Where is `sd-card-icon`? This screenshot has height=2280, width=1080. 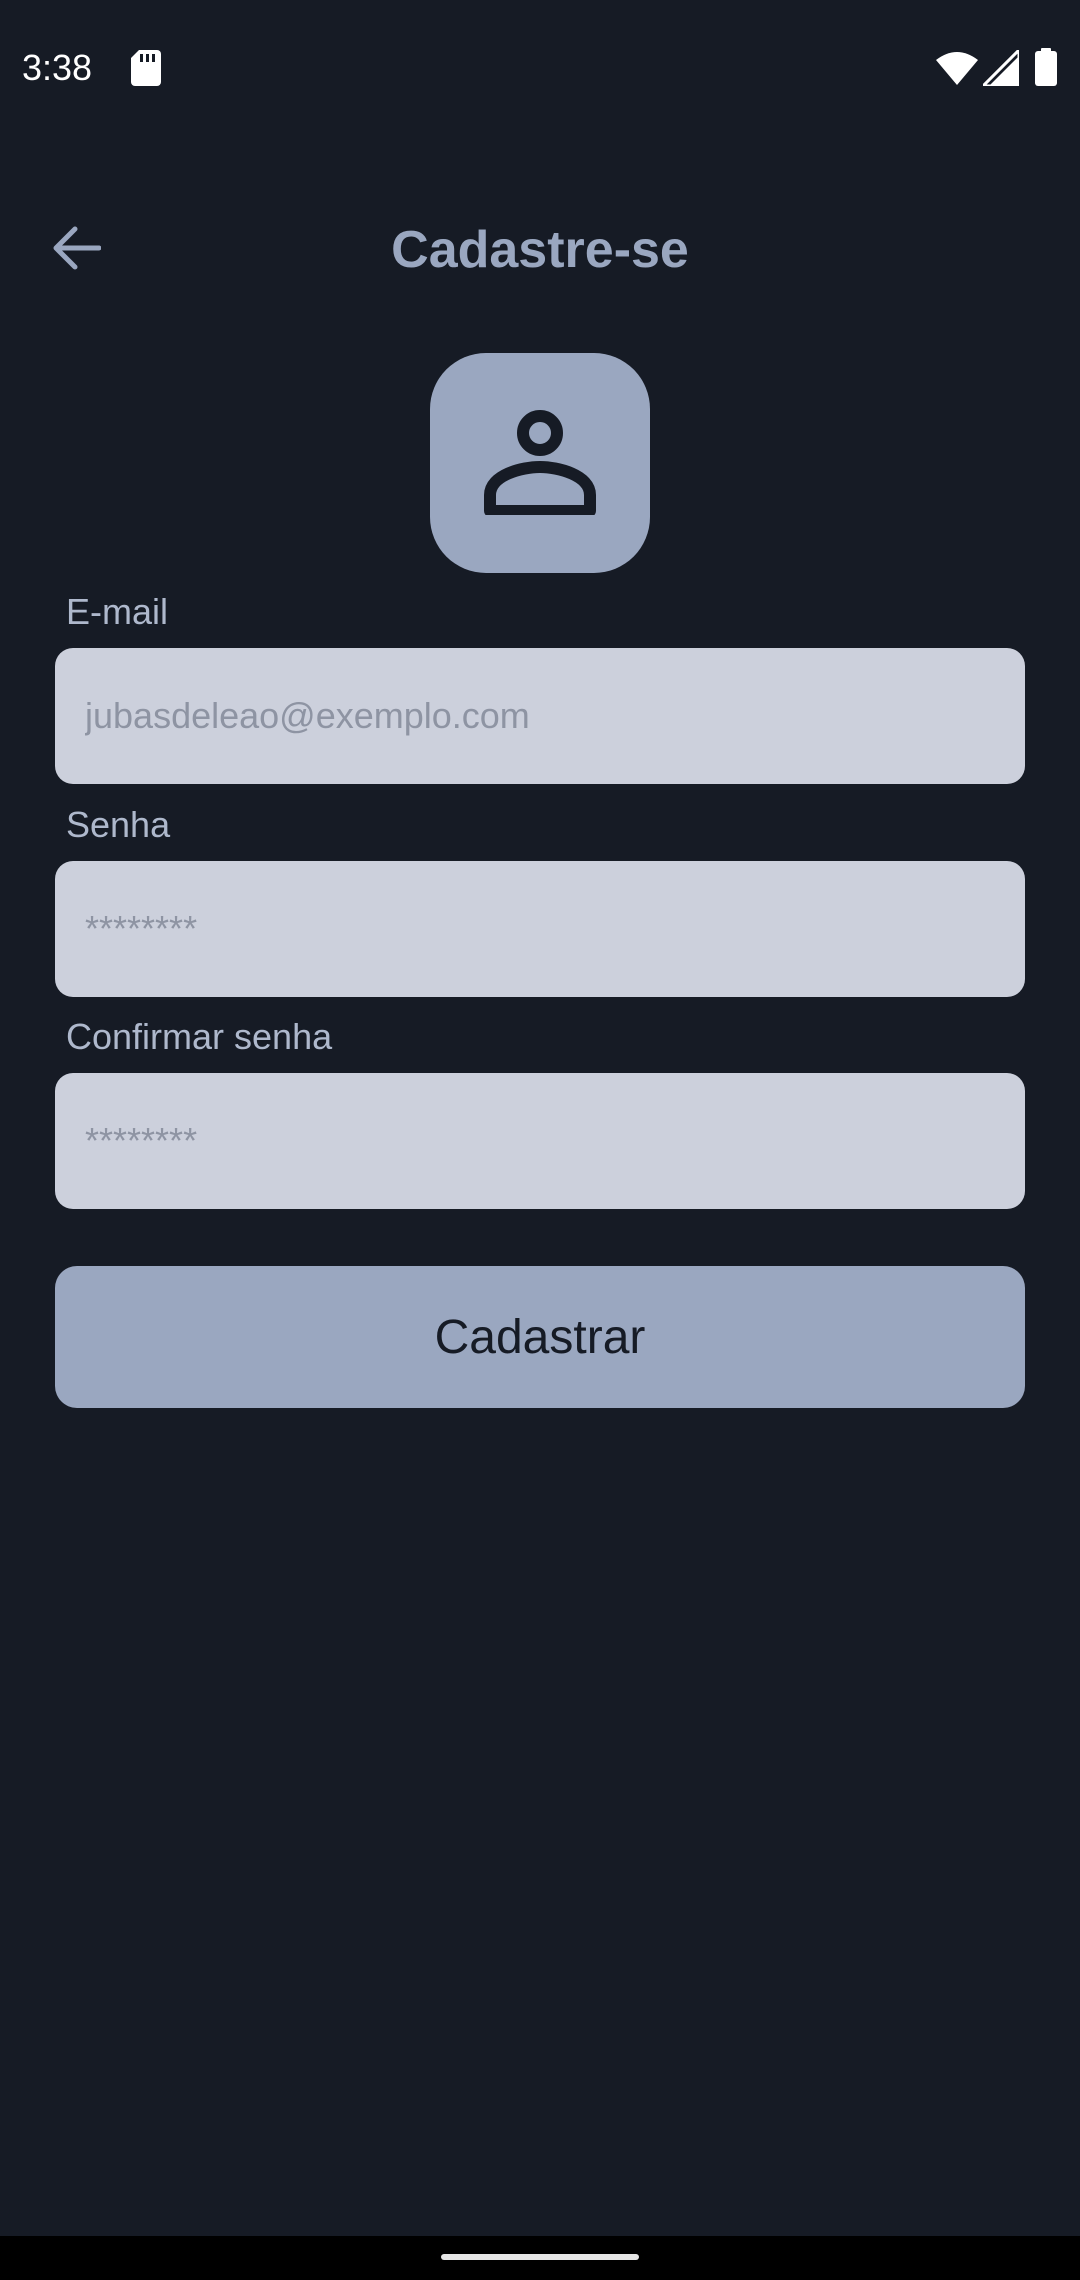 sd-card-icon is located at coordinates (146, 68).